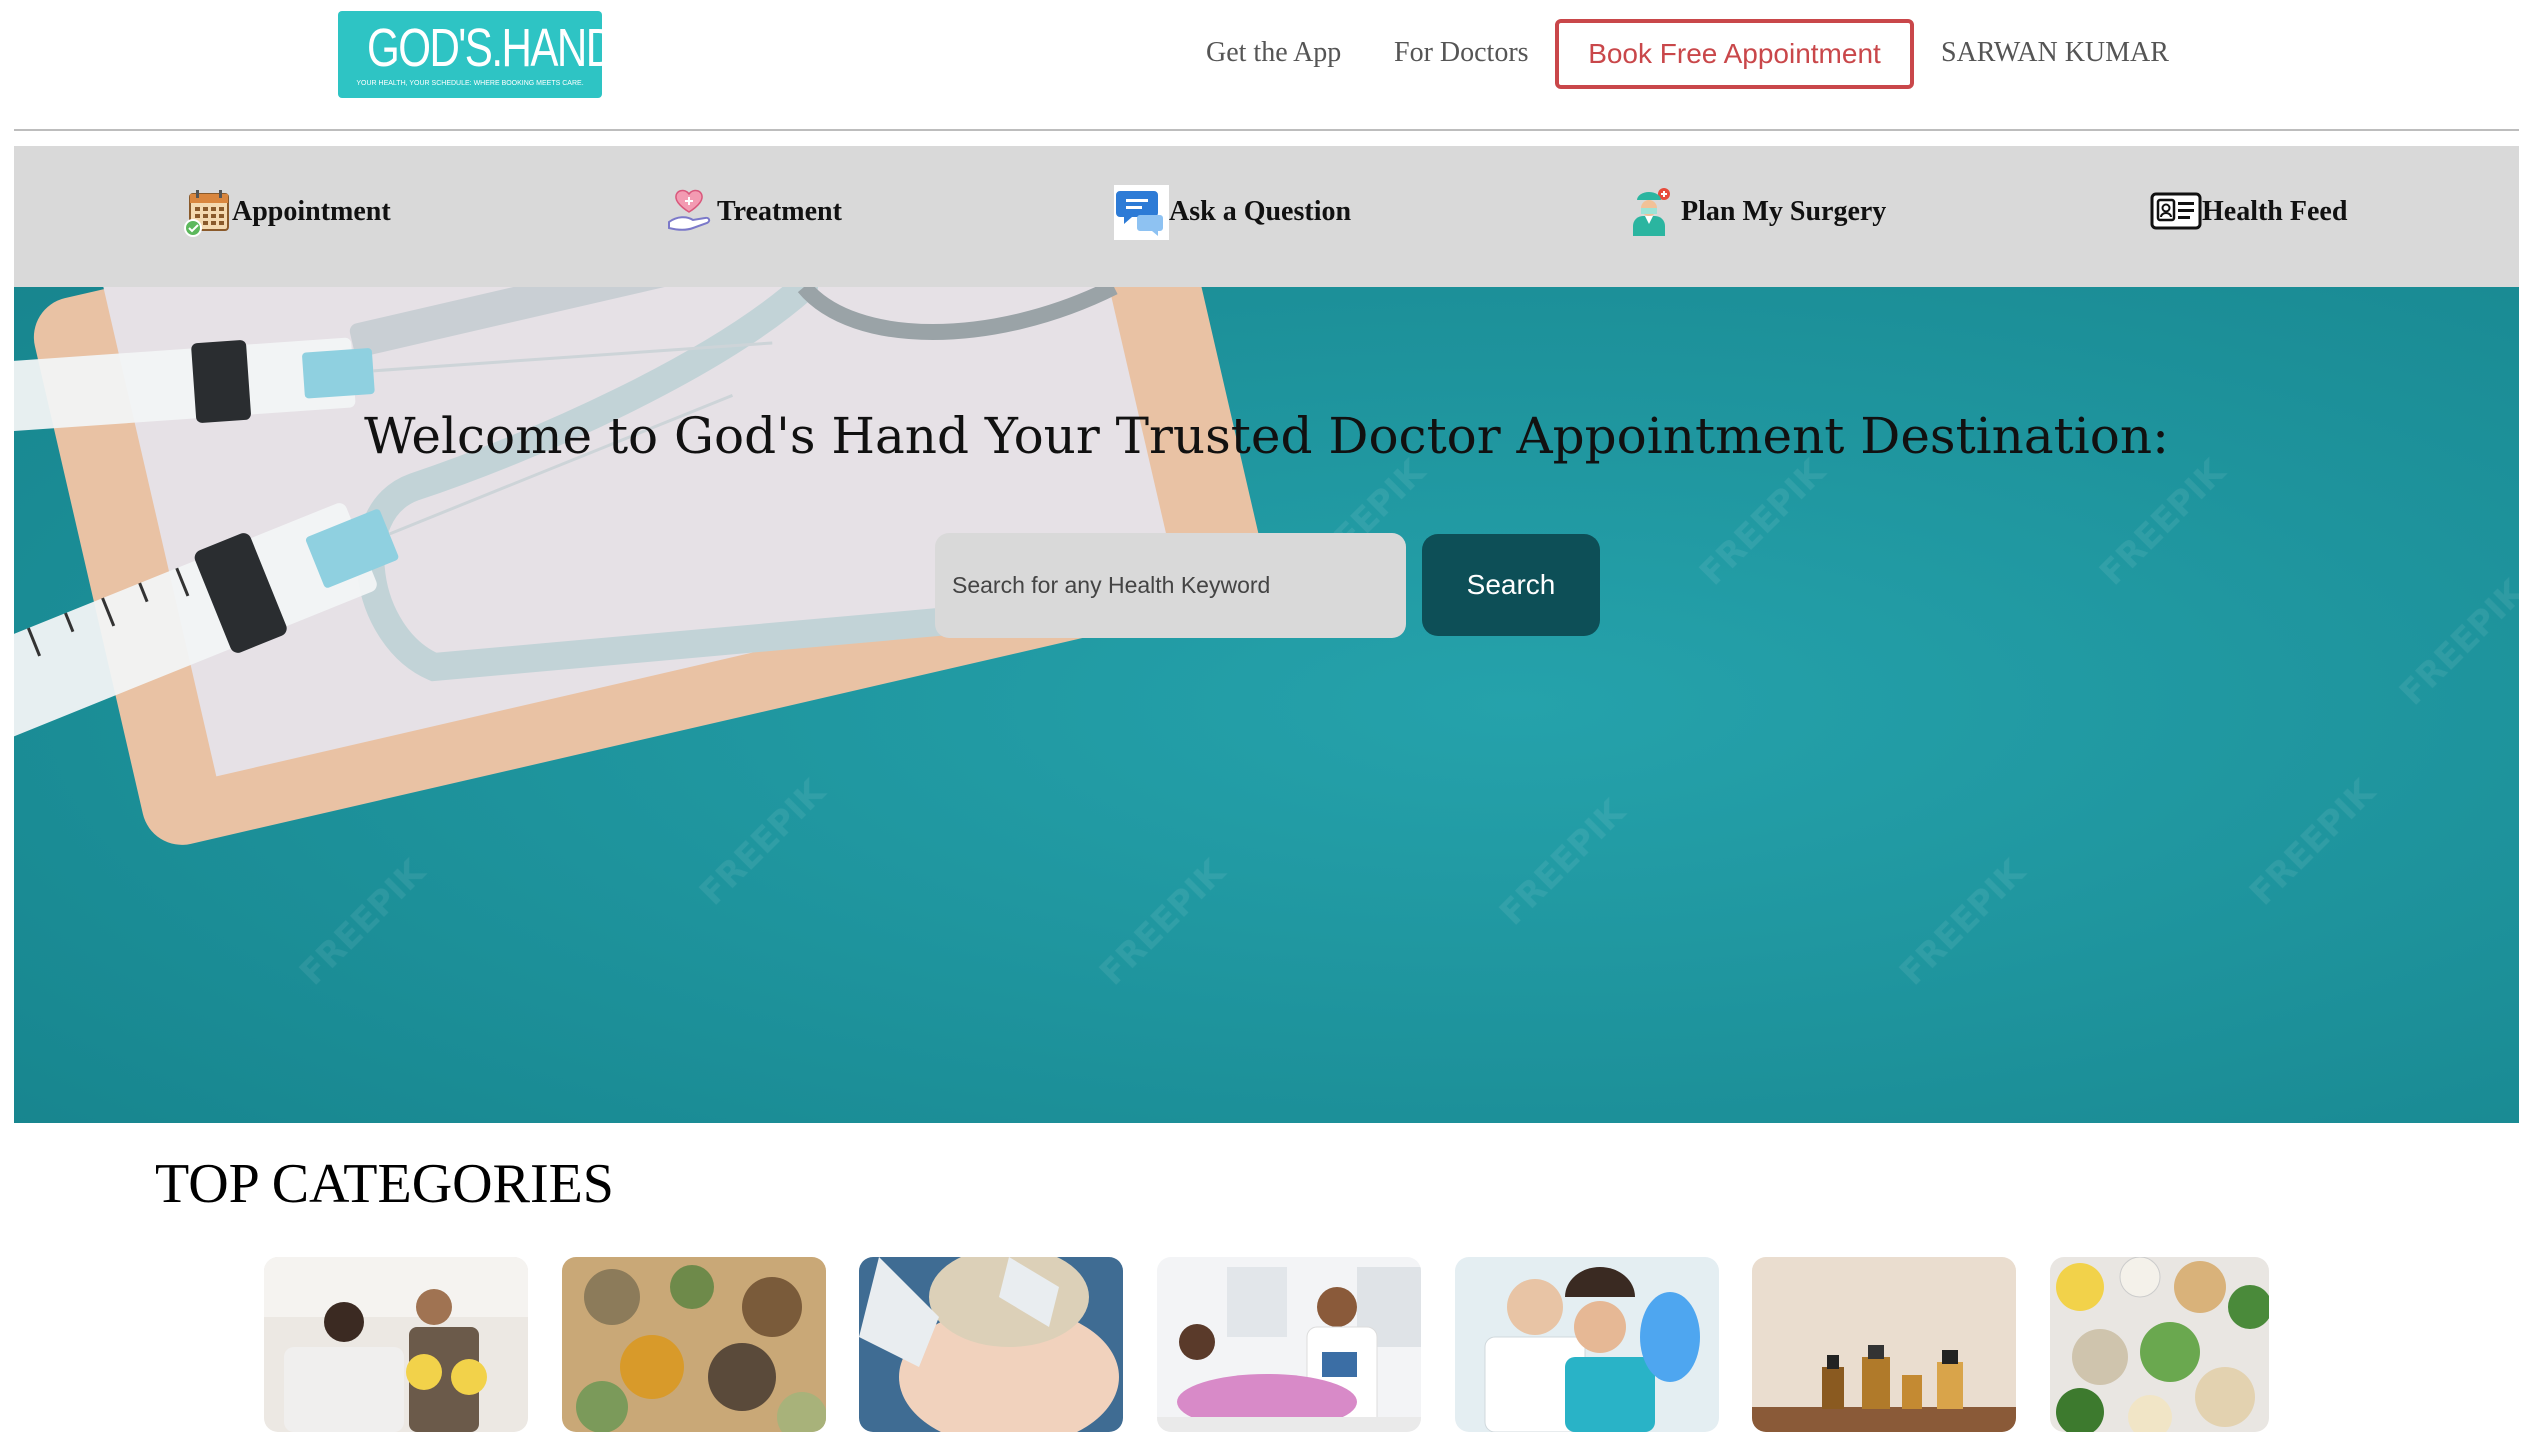 This screenshot has height=1438, width=2528. What do you see at coordinates (691, 212) in the screenshot?
I see `heart-hand-icon` at bounding box center [691, 212].